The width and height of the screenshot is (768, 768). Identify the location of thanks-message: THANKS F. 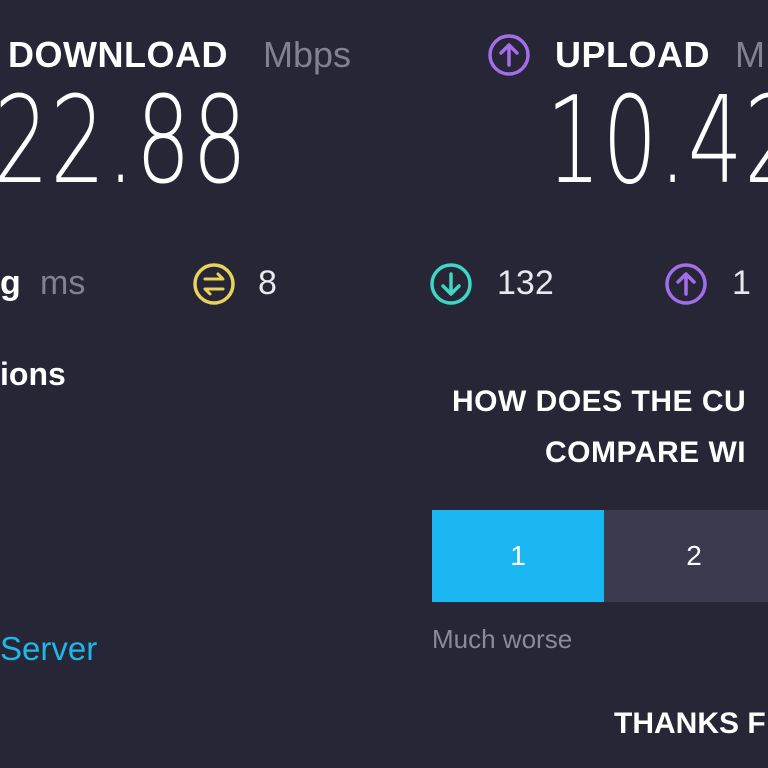
(690, 723).